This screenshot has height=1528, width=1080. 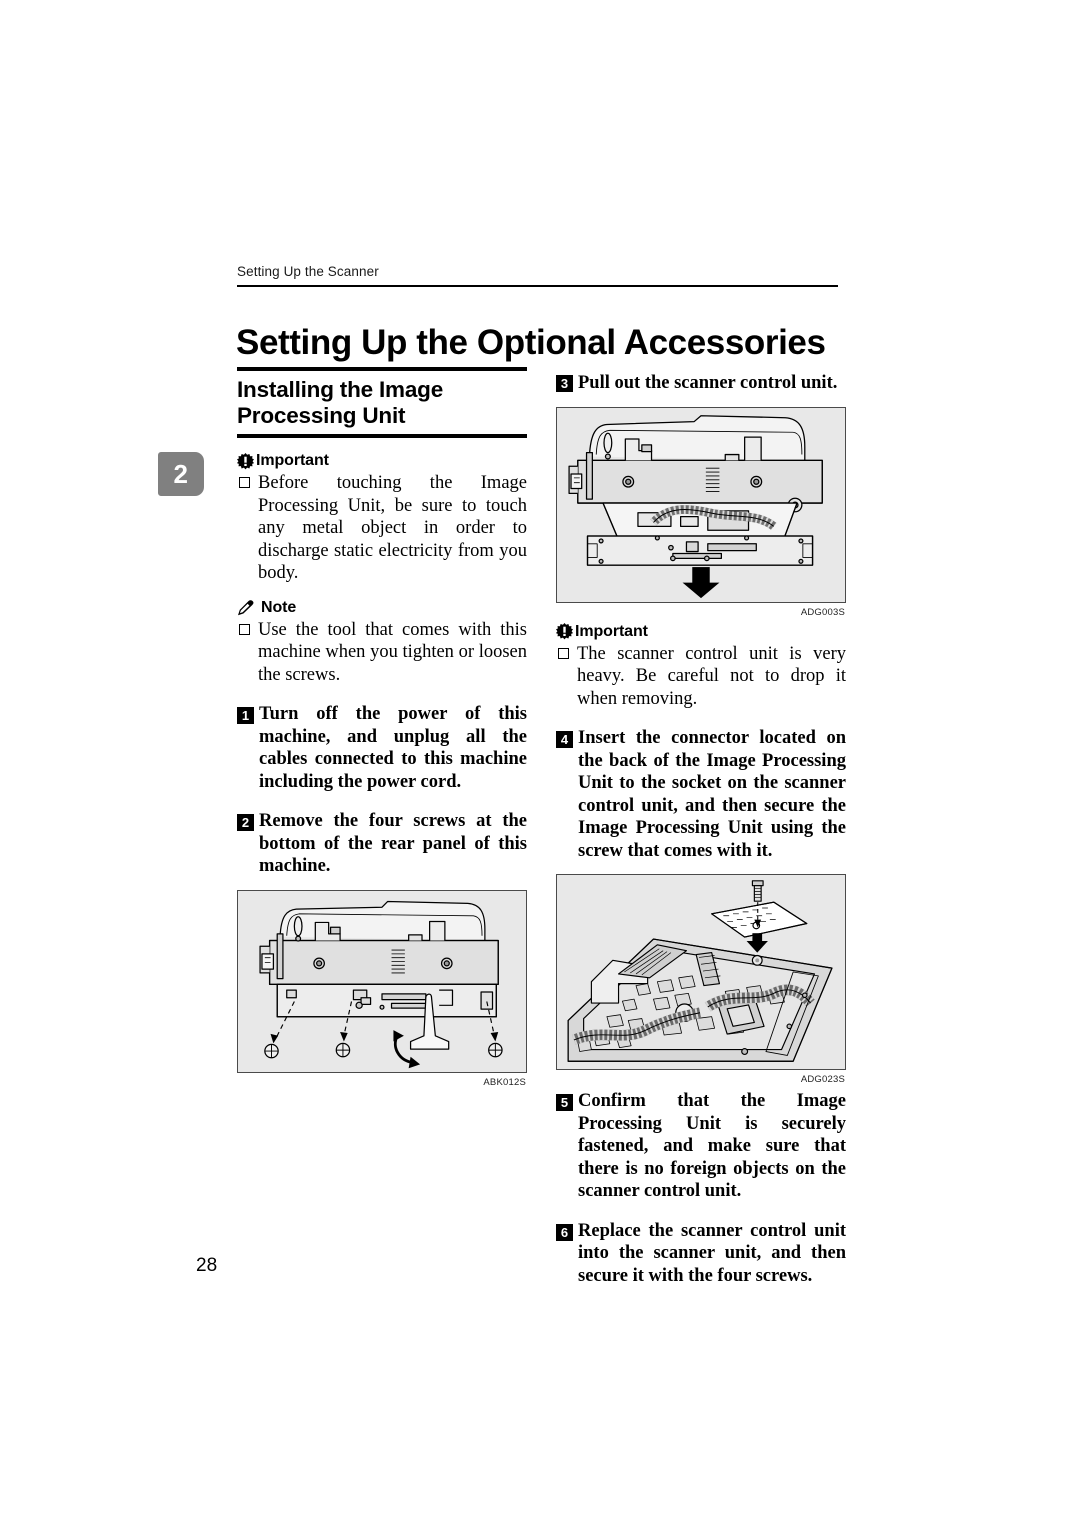 What do you see at coordinates (382, 436) in the screenshot?
I see `section-rule-bottom` at bounding box center [382, 436].